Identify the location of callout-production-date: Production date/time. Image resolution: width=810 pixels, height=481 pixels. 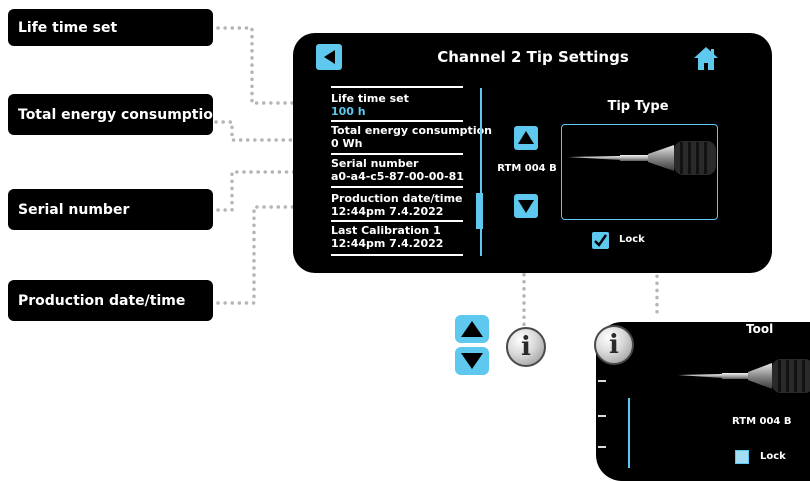
(110, 300).